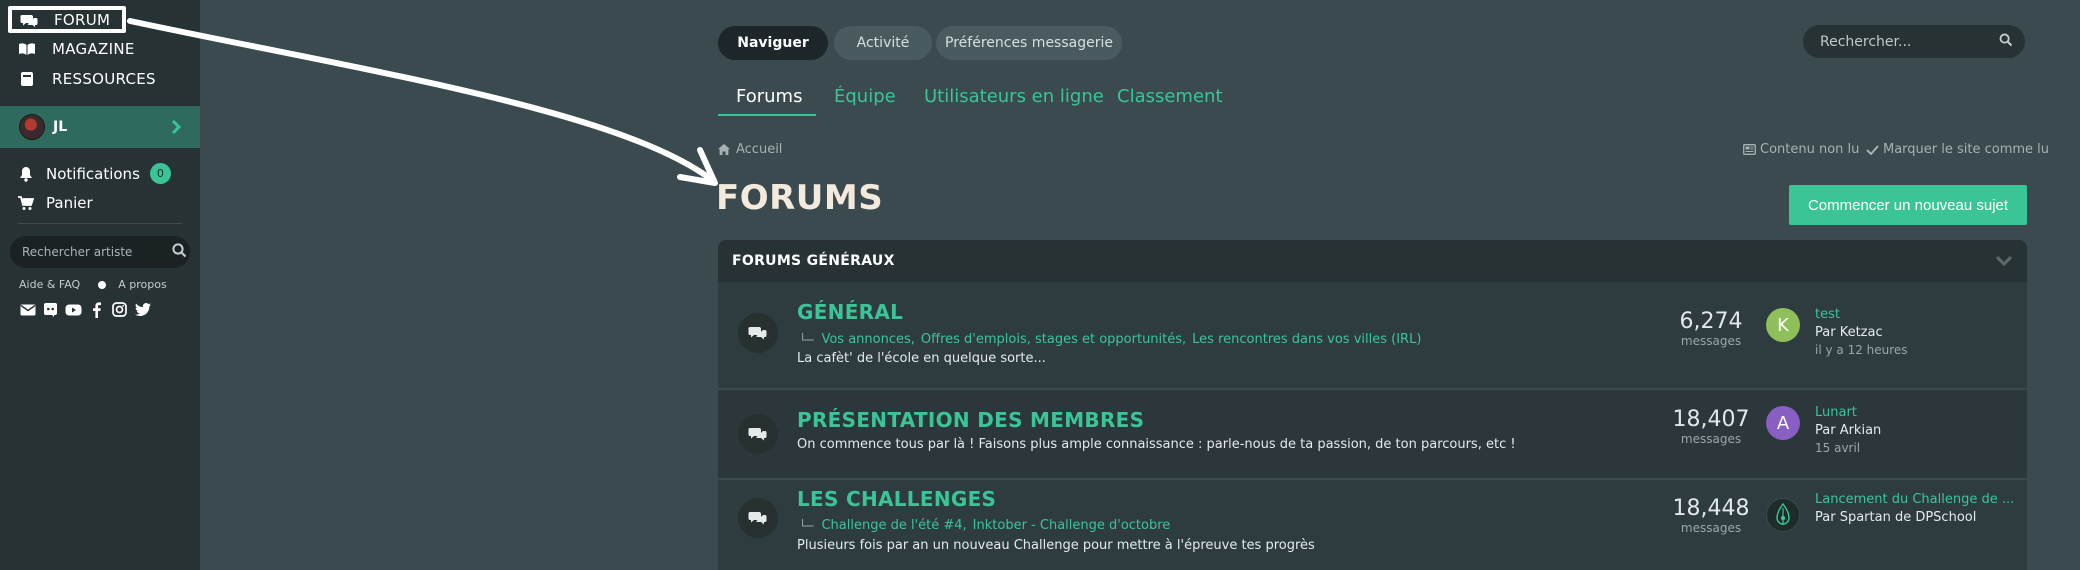 The image size is (2080, 570). Describe the element at coordinates (93, 49) in the screenshot. I see `nav-magazine-label: MAGAZINE` at that location.